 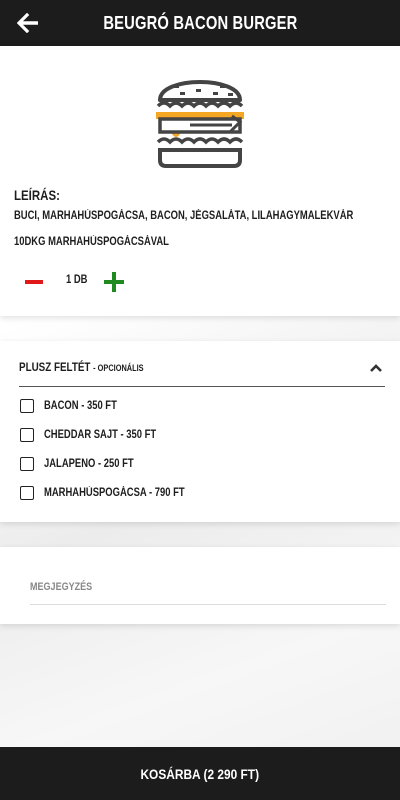 I want to click on burger-icon, so click(x=200, y=124).